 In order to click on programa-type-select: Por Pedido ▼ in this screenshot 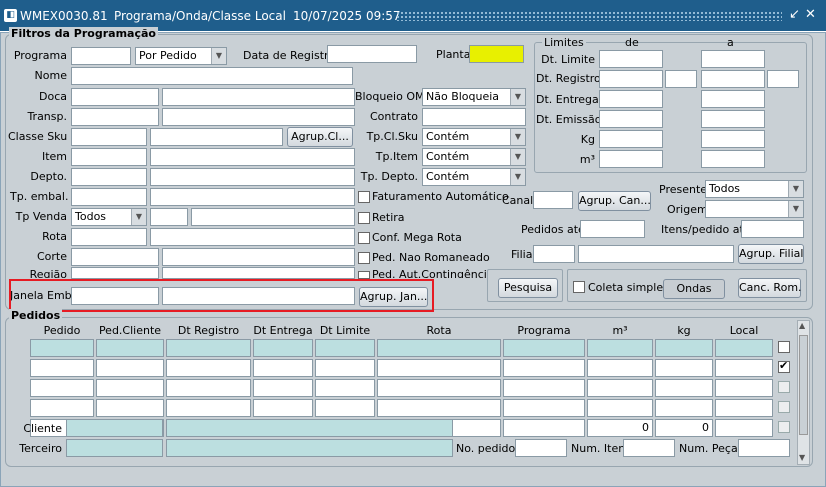, I will do `click(181, 56)`.